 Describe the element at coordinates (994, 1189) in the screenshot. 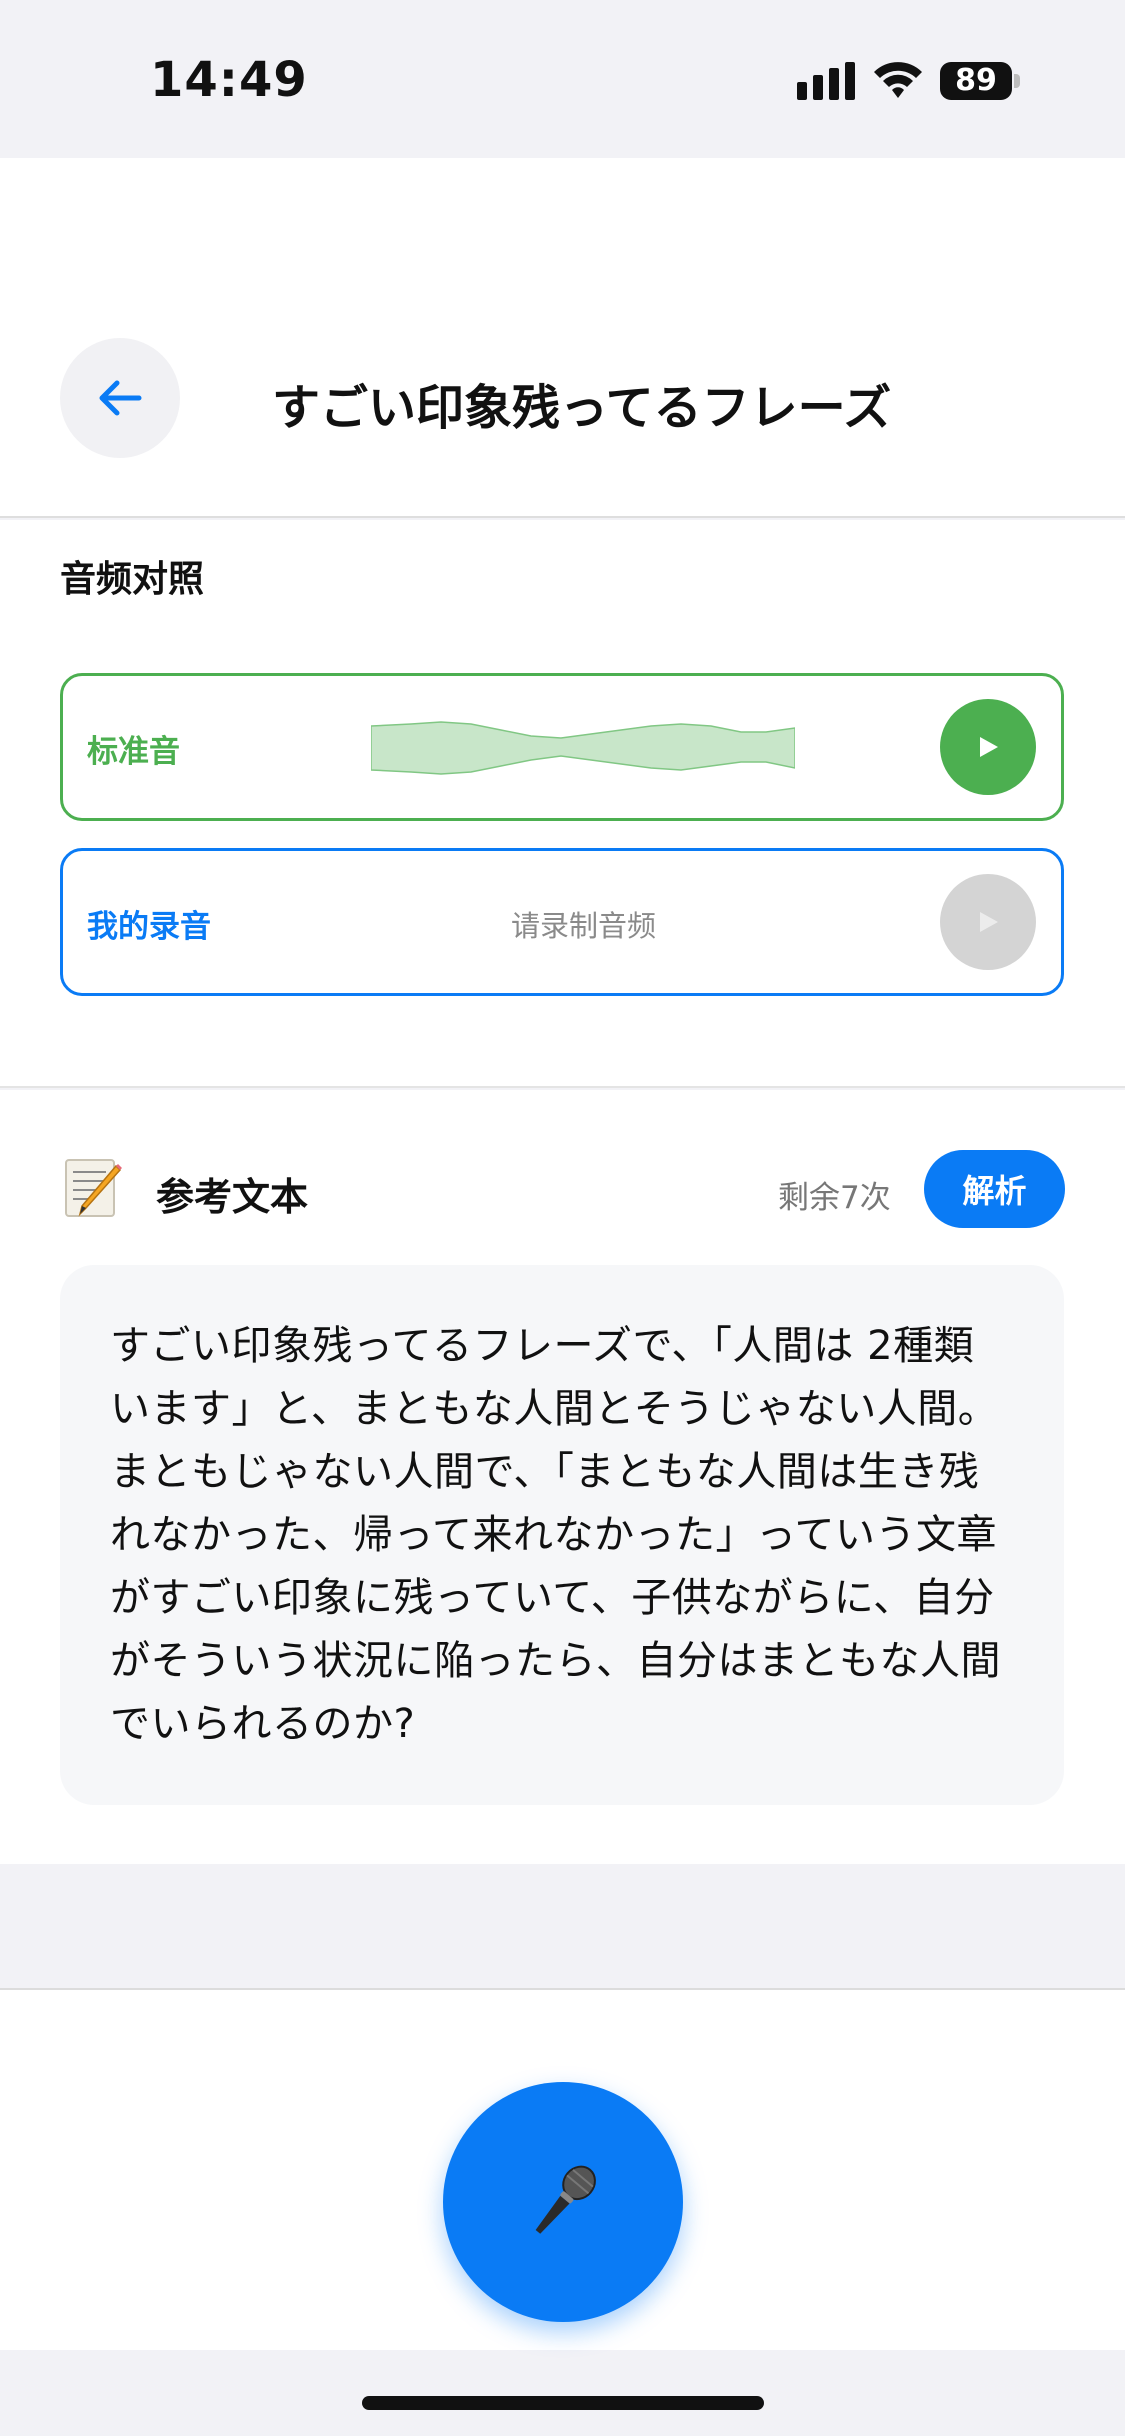

I see `analyze-button: 解析` at that location.